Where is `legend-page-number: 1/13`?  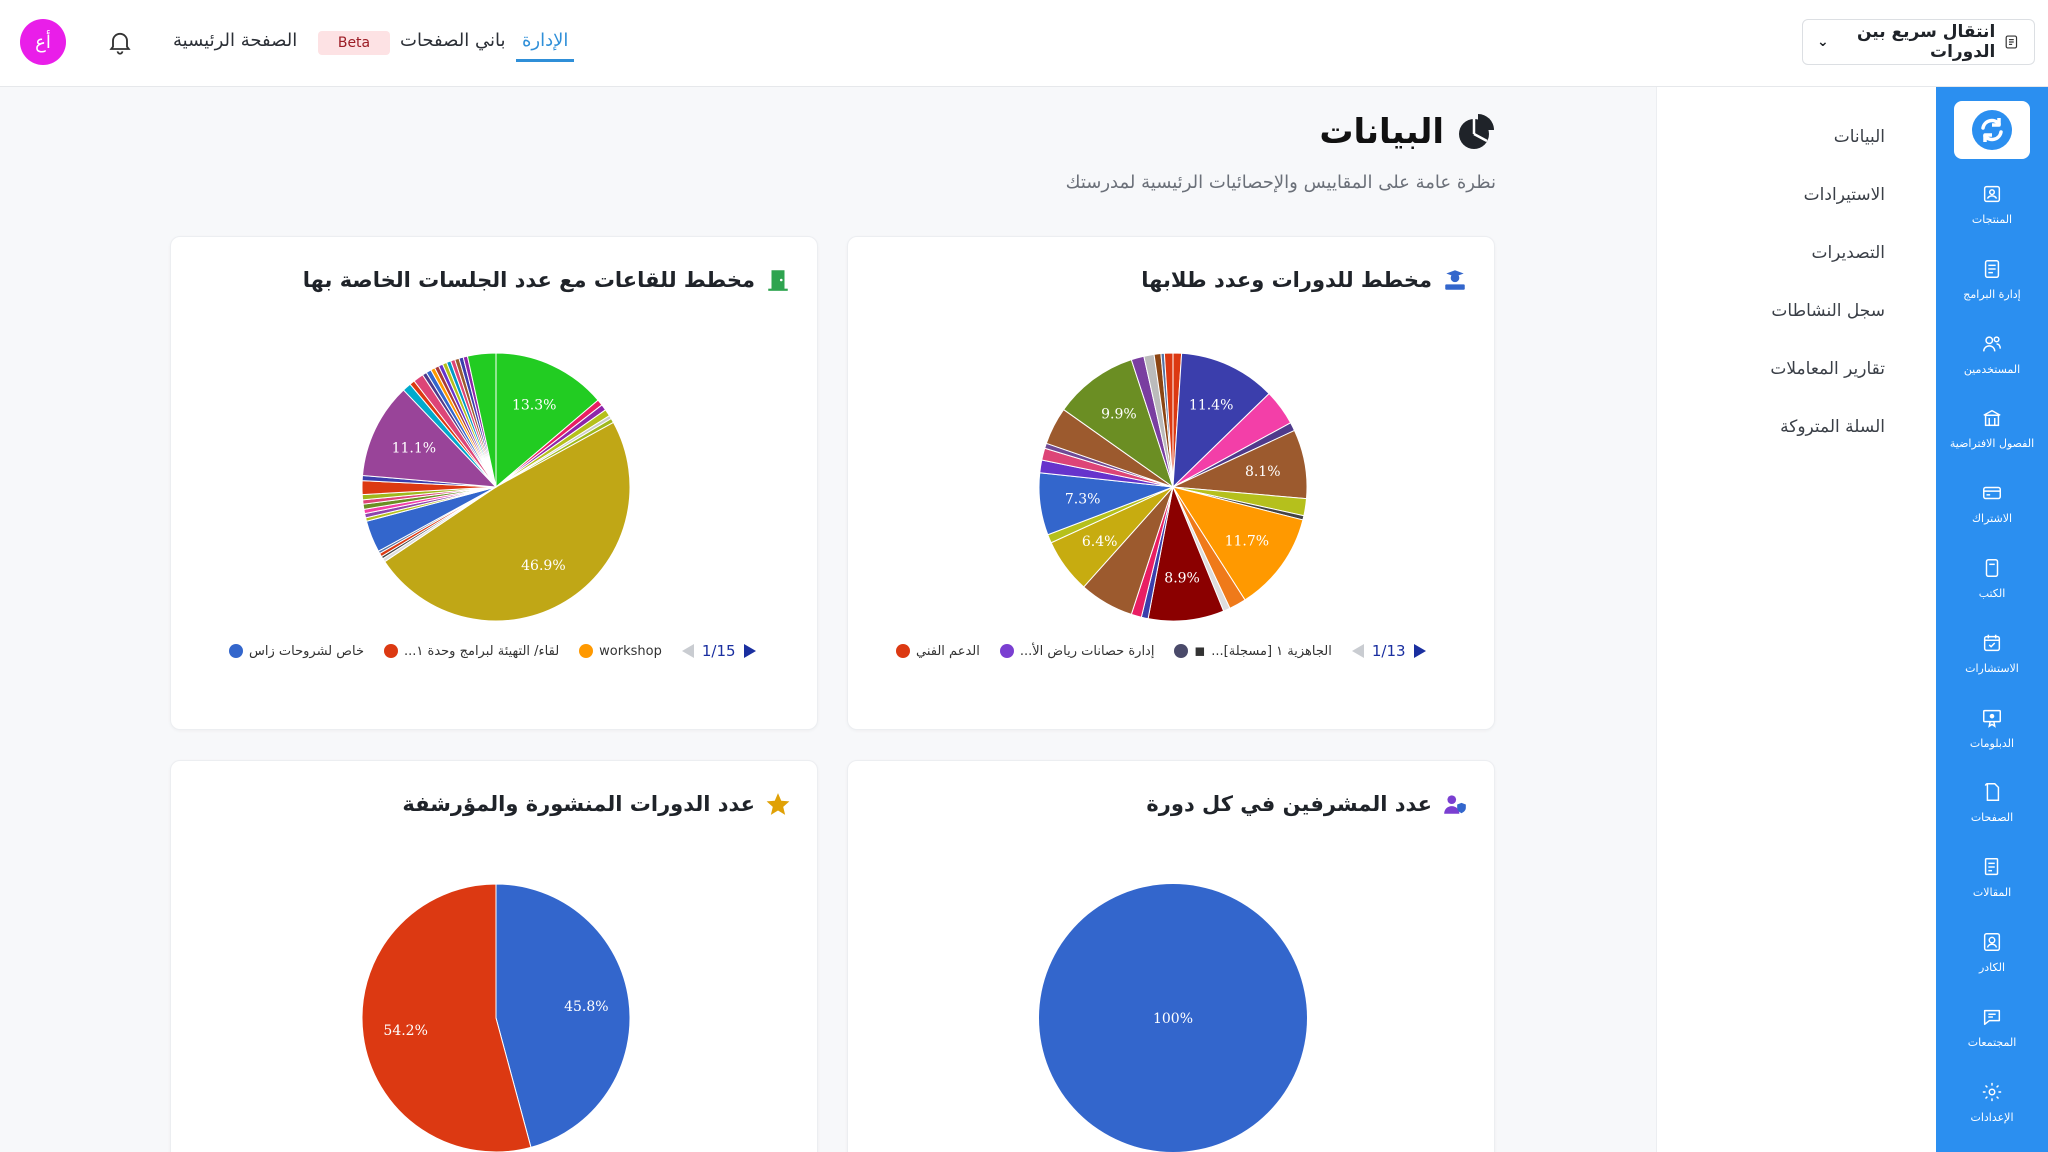 legend-page-number: 1/13 is located at coordinates (1388, 651).